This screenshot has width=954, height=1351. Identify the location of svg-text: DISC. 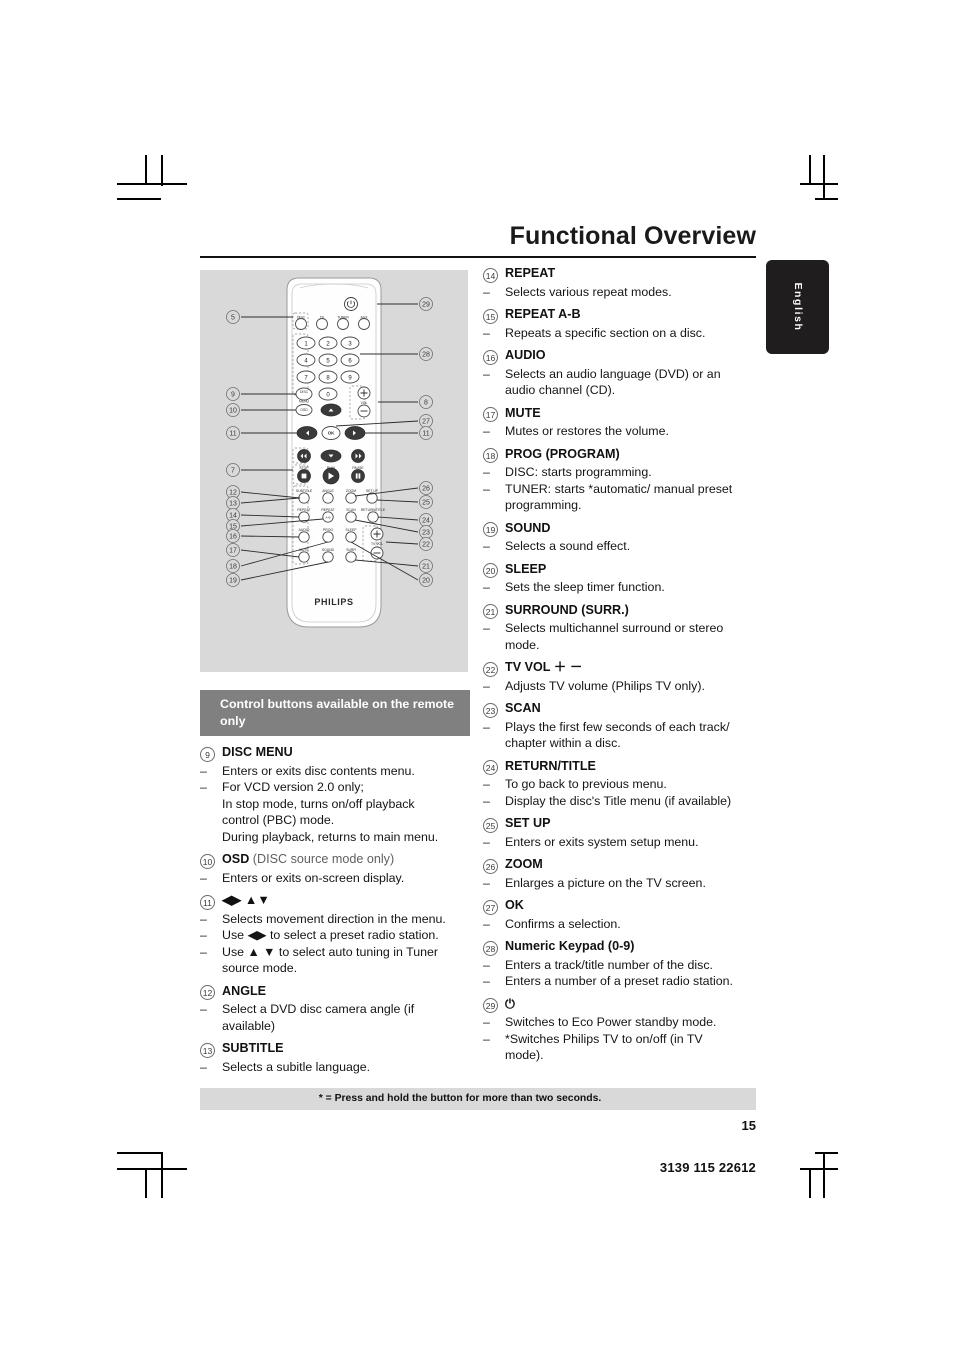
(304, 392).